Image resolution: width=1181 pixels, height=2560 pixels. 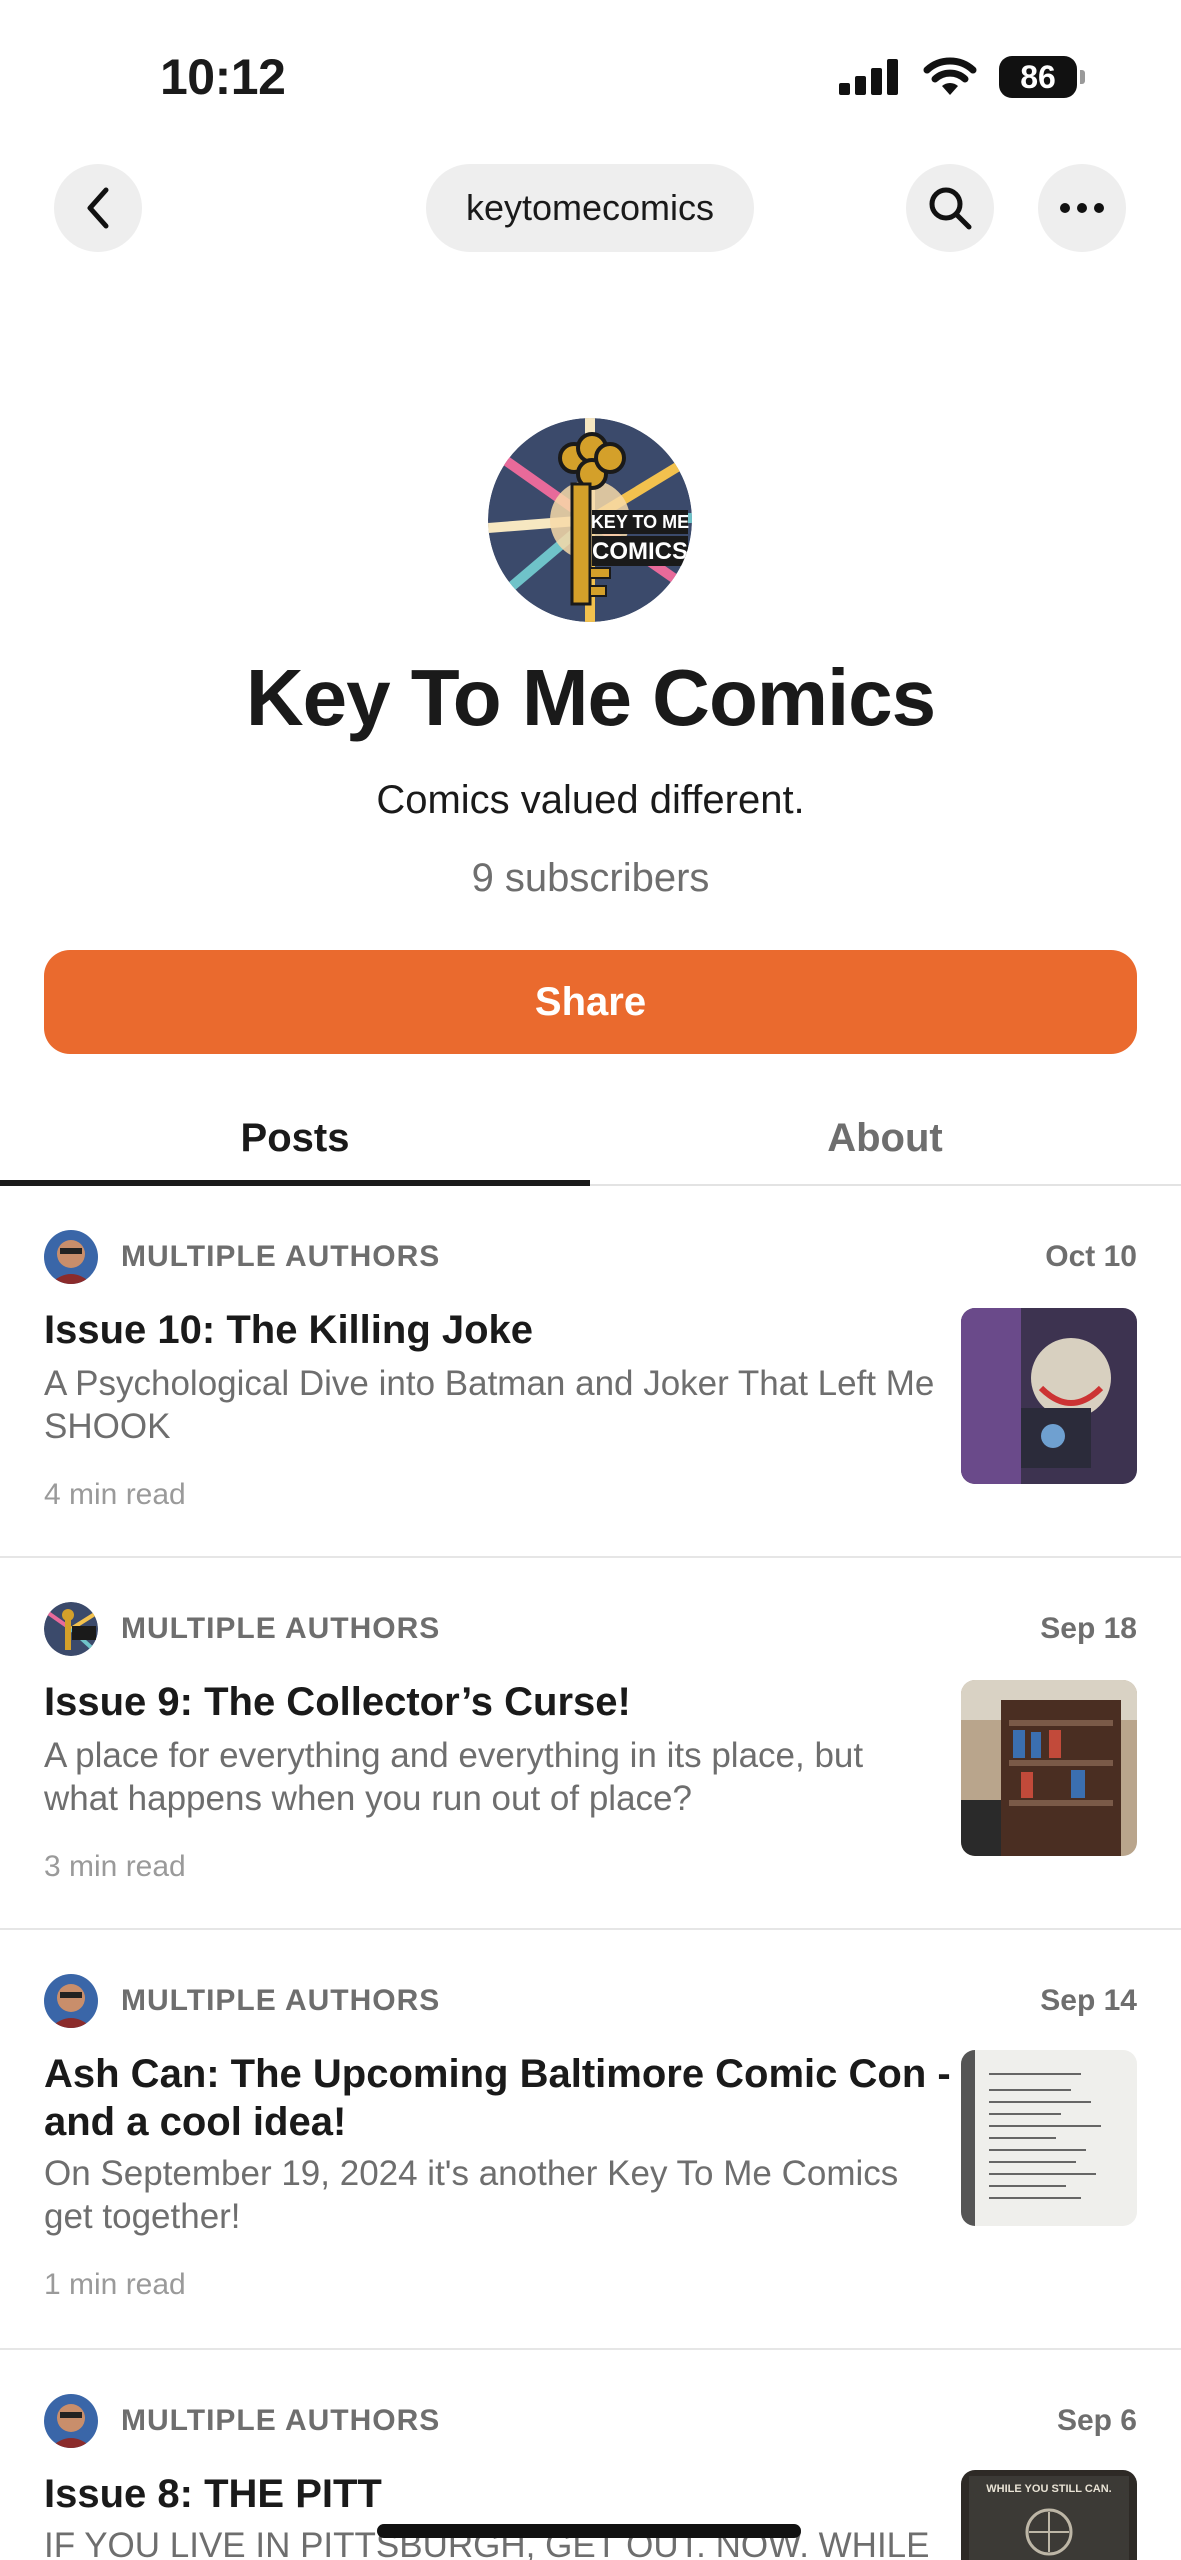 I want to click on search-icon, so click(x=950, y=208).